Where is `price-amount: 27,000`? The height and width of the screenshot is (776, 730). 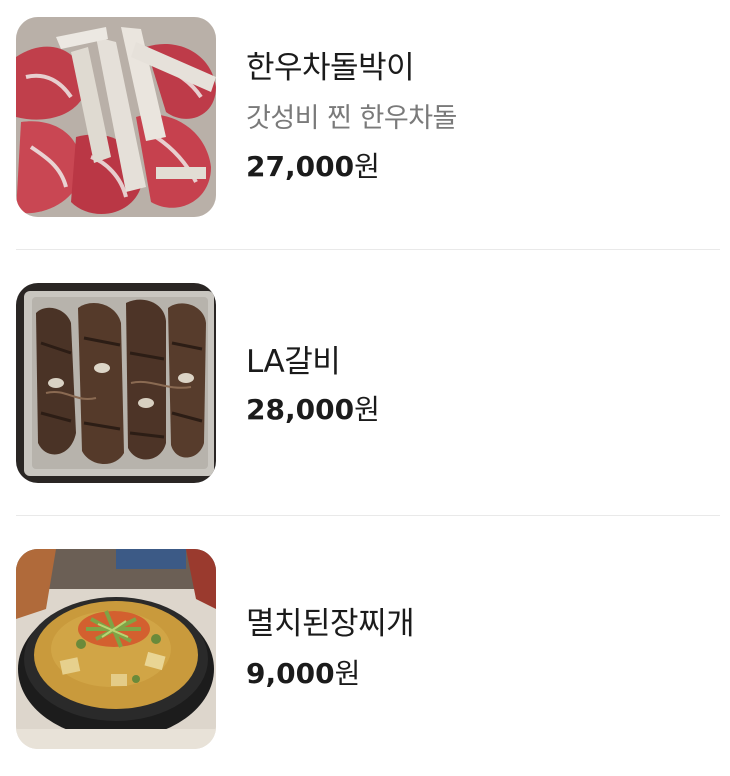
price-amount: 27,000 is located at coordinates (300, 166).